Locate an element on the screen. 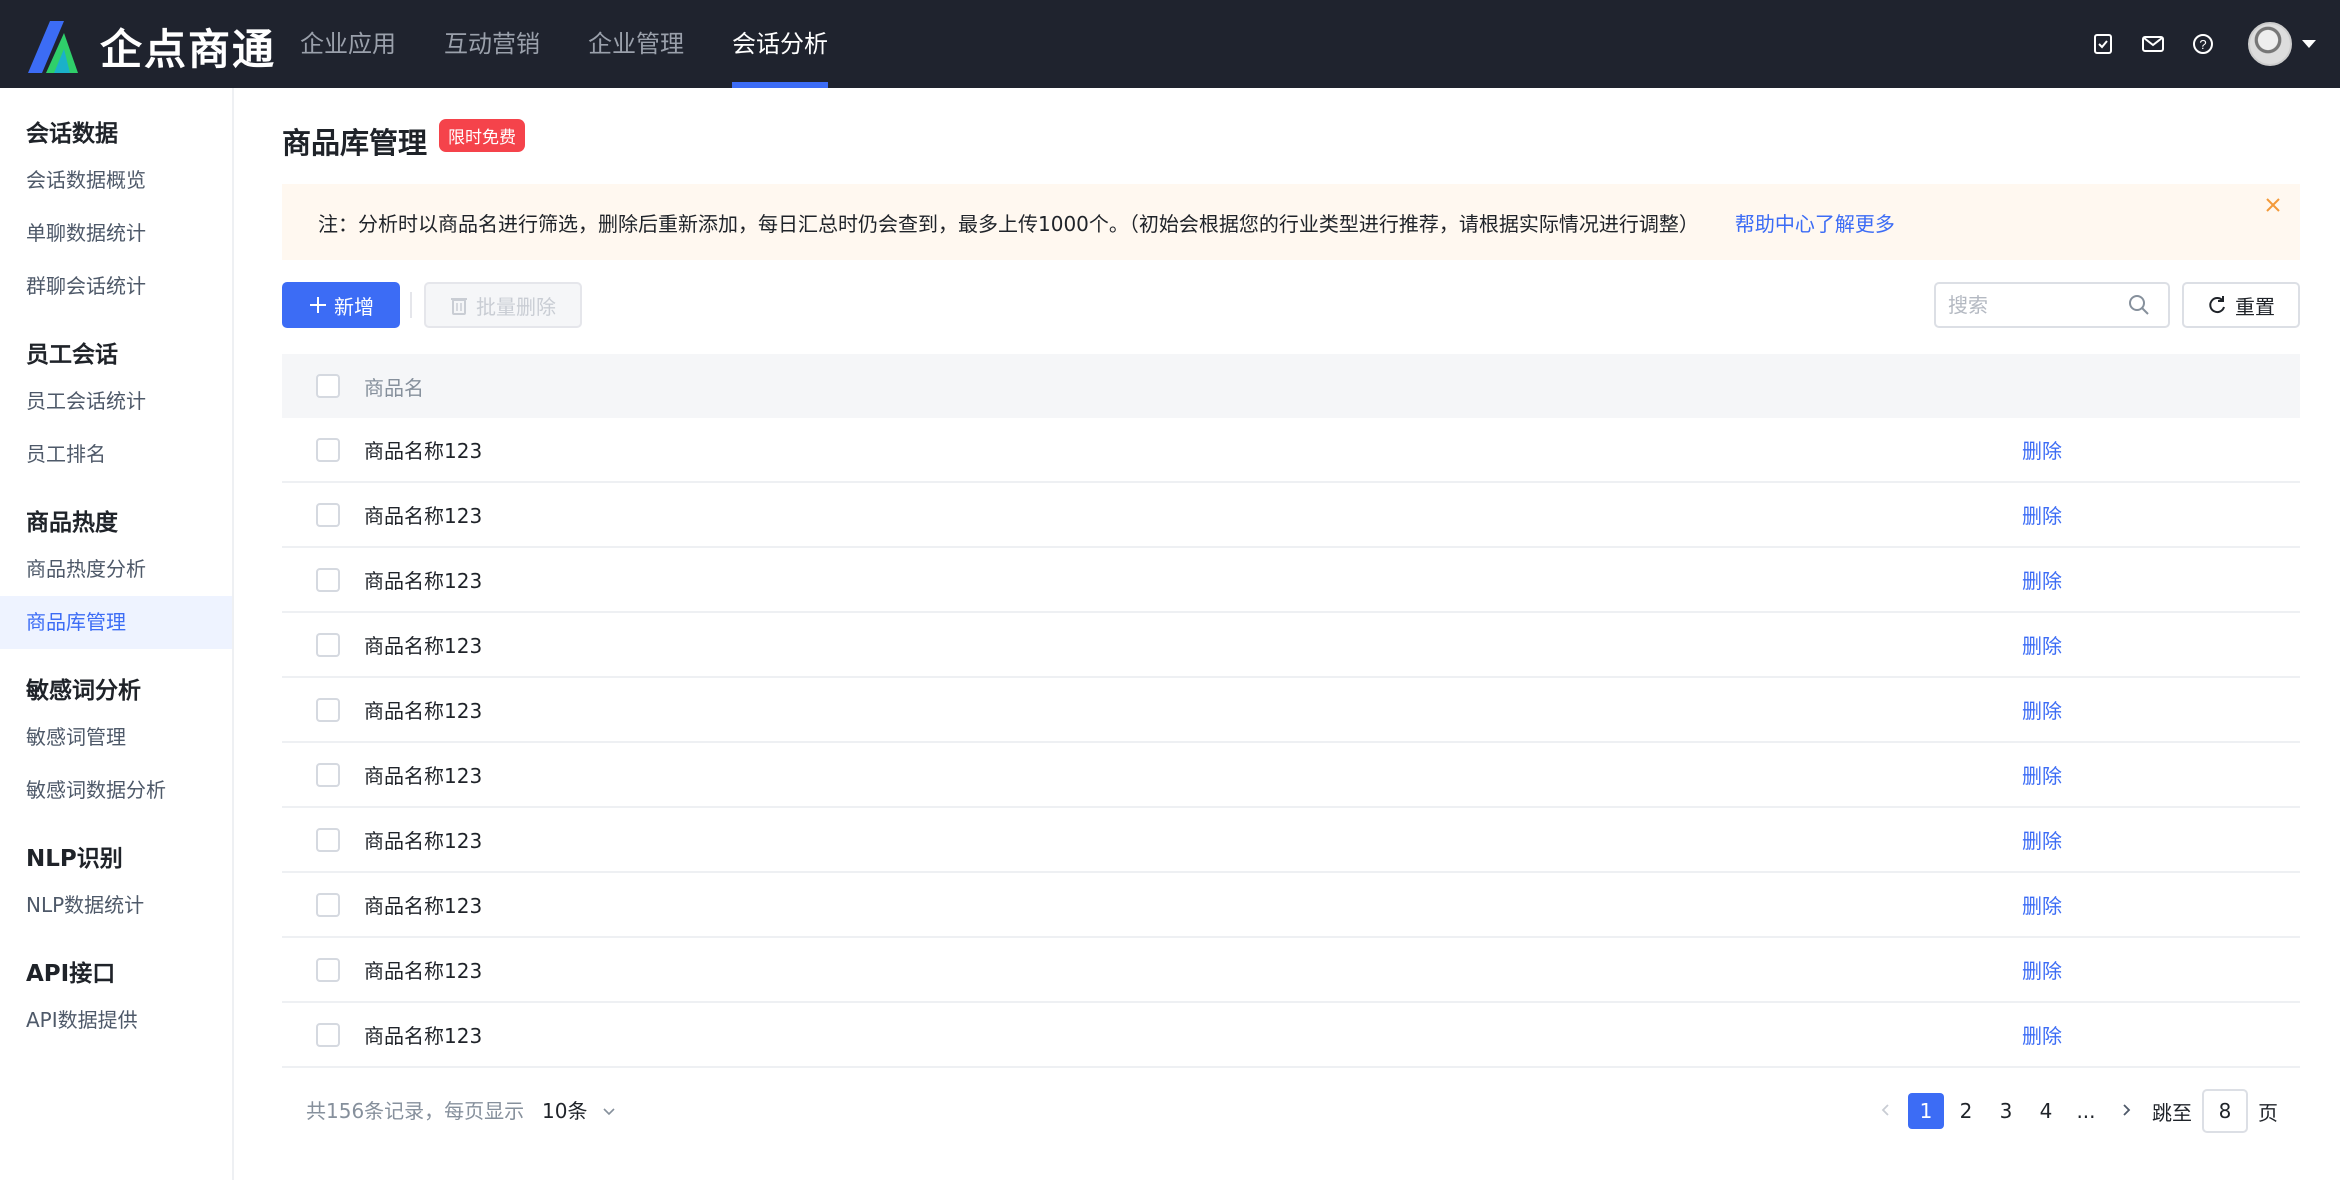 Image resolution: width=2340 pixels, height=1180 pixels. sidebar-item-nlp-stats: NLP数据统计 is located at coordinates (116, 905).